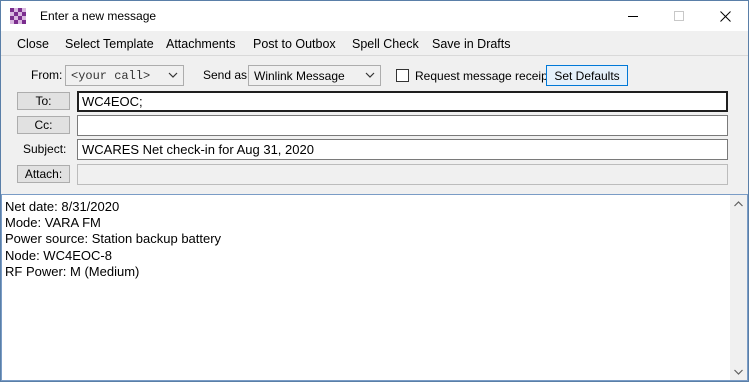 The width and height of the screenshot is (749, 382). I want to click on send-as-select: Winlink Message, so click(314, 75).